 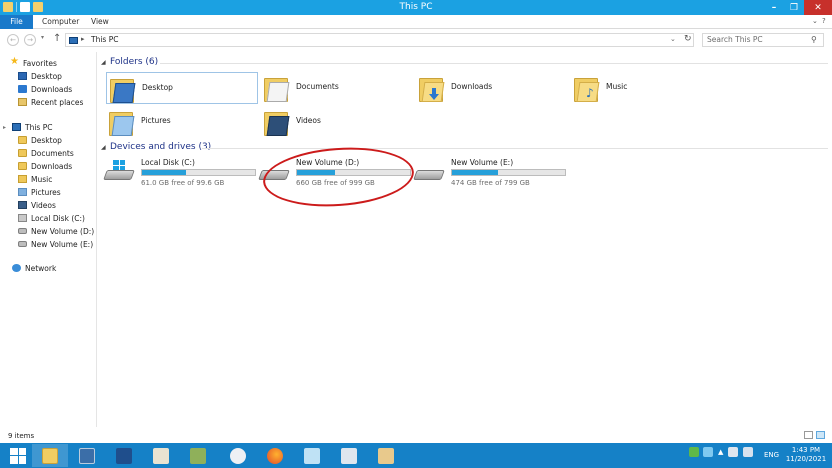 What do you see at coordinates (490, 183) in the screenshot?
I see `drive-free-space: 474 GB free of 799 GB` at bounding box center [490, 183].